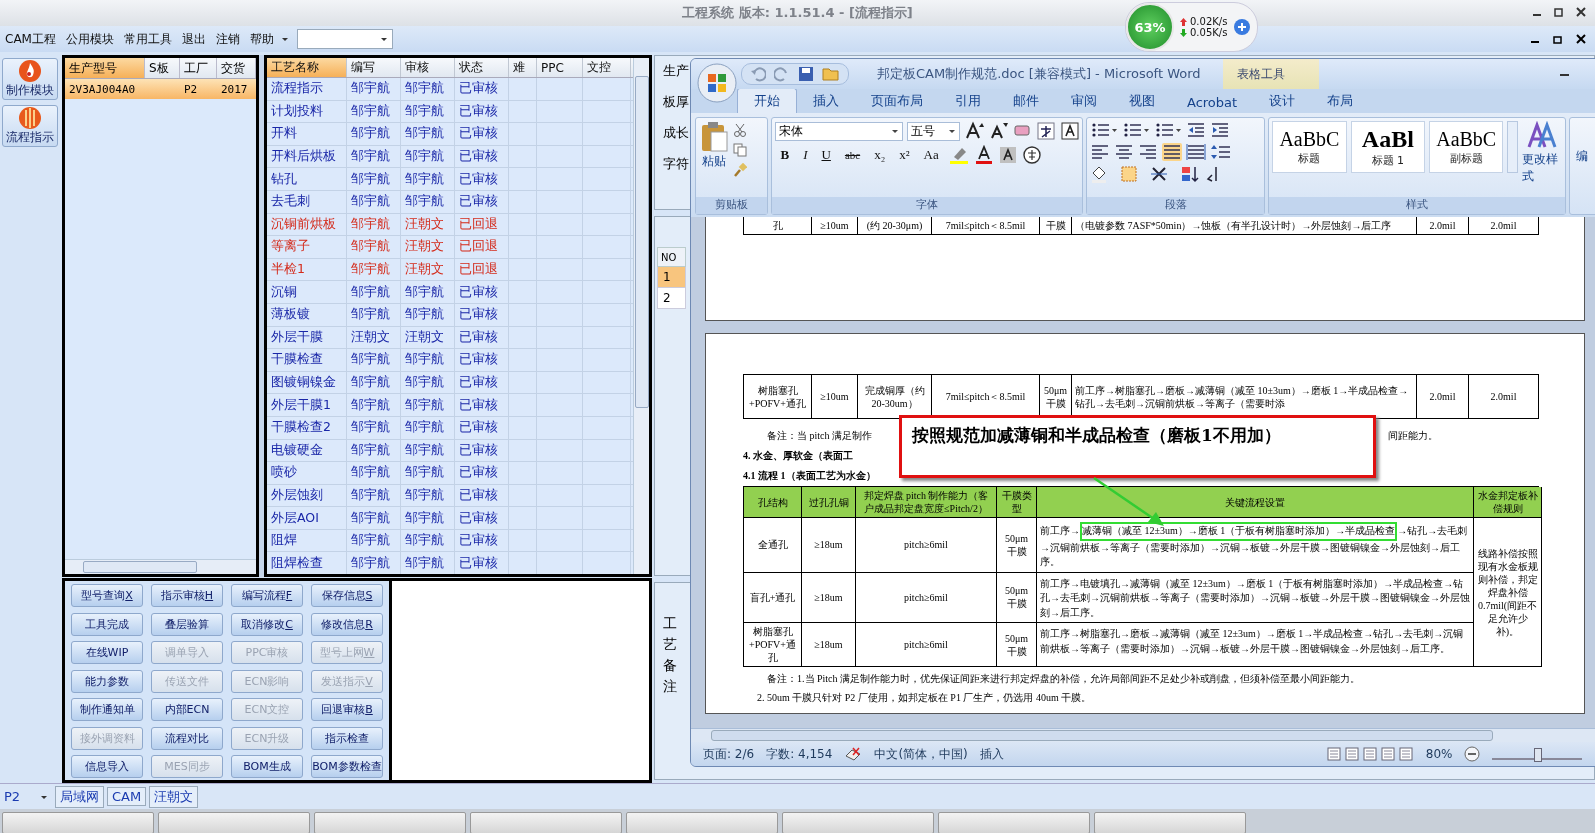 This screenshot has height=833, width=1595. What do you see at coordinates (1069, 131) in the screenshot?
I see `border-letter-icon` at bounding box center [1069, 131].